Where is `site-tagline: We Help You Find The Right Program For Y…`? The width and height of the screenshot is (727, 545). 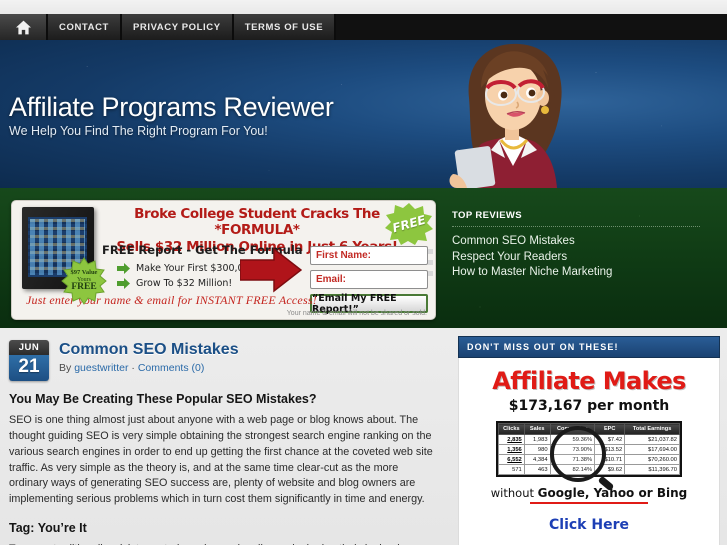
site-tagline: We Help You Find The Right Program For Y… is located at coordinates (138, 131).